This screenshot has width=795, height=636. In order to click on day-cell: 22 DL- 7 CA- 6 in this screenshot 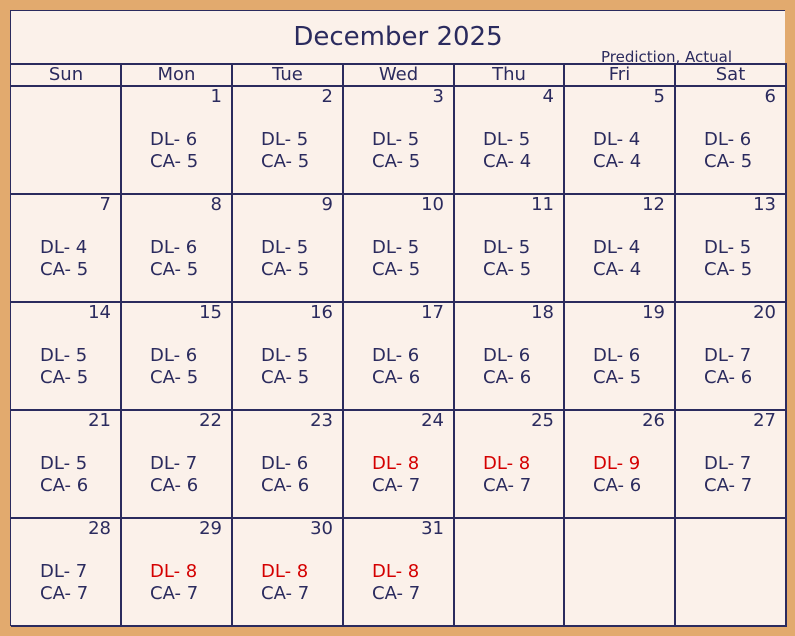, I will do `click(176, 464)`.